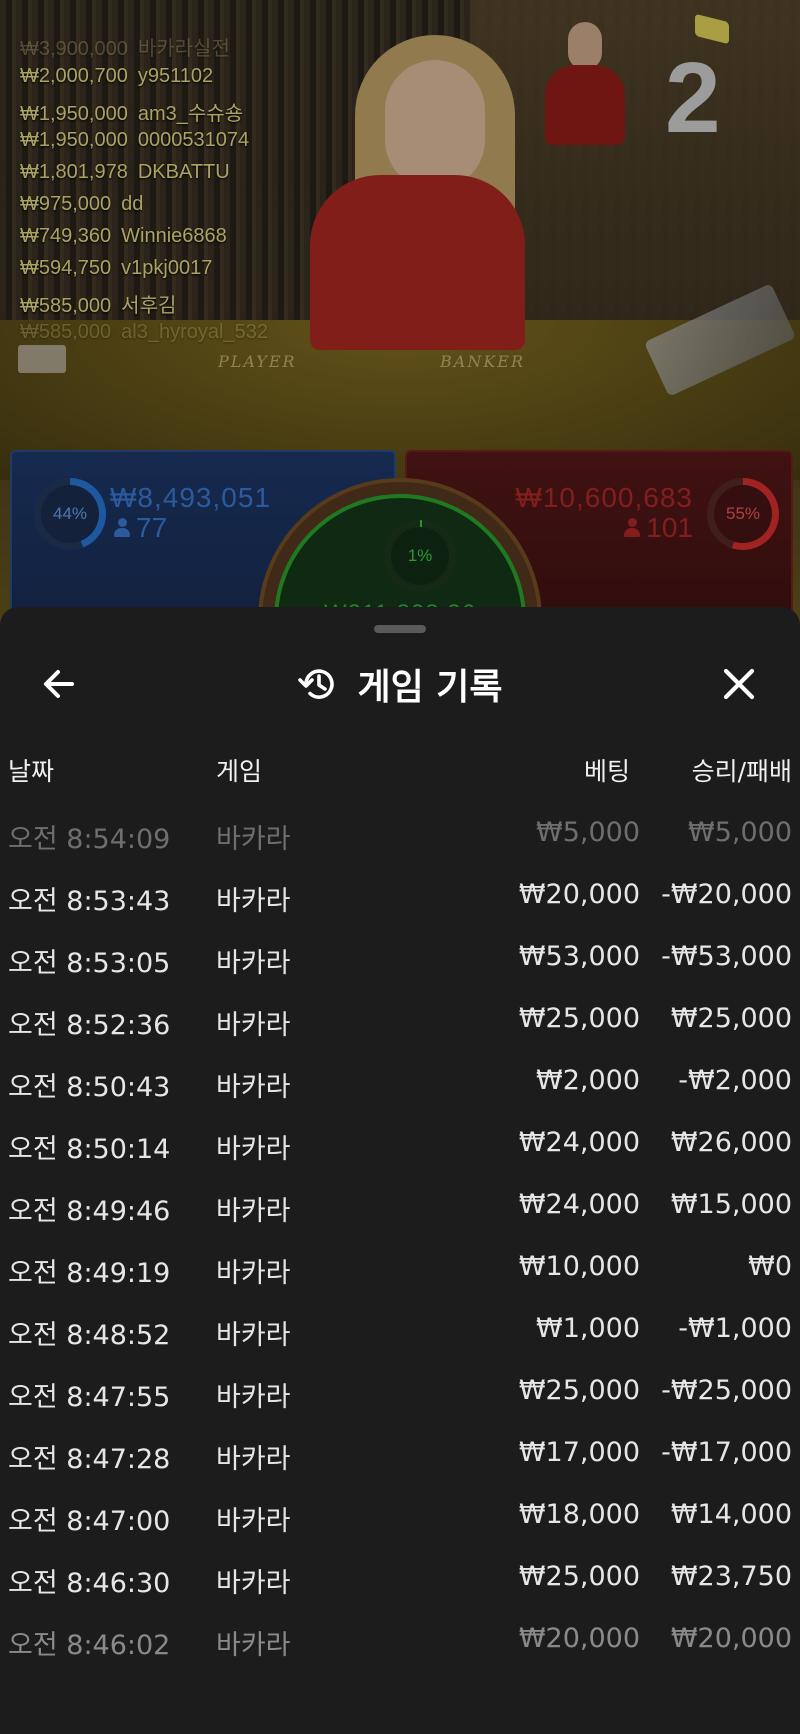 Image resolution: width=800 pixels, height=1734 pixels. I want to click on table-row: 오전 8:54:09 바카라 ₩5,000 ₩5,000, so click(400, 838).